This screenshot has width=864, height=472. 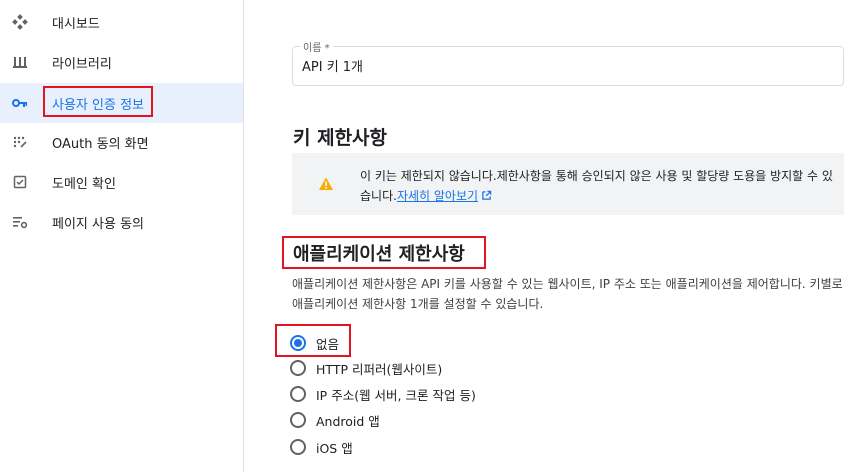 I want to click on sidebar-item-label: 페이지 사용 동의, so click(x=98, y=224).